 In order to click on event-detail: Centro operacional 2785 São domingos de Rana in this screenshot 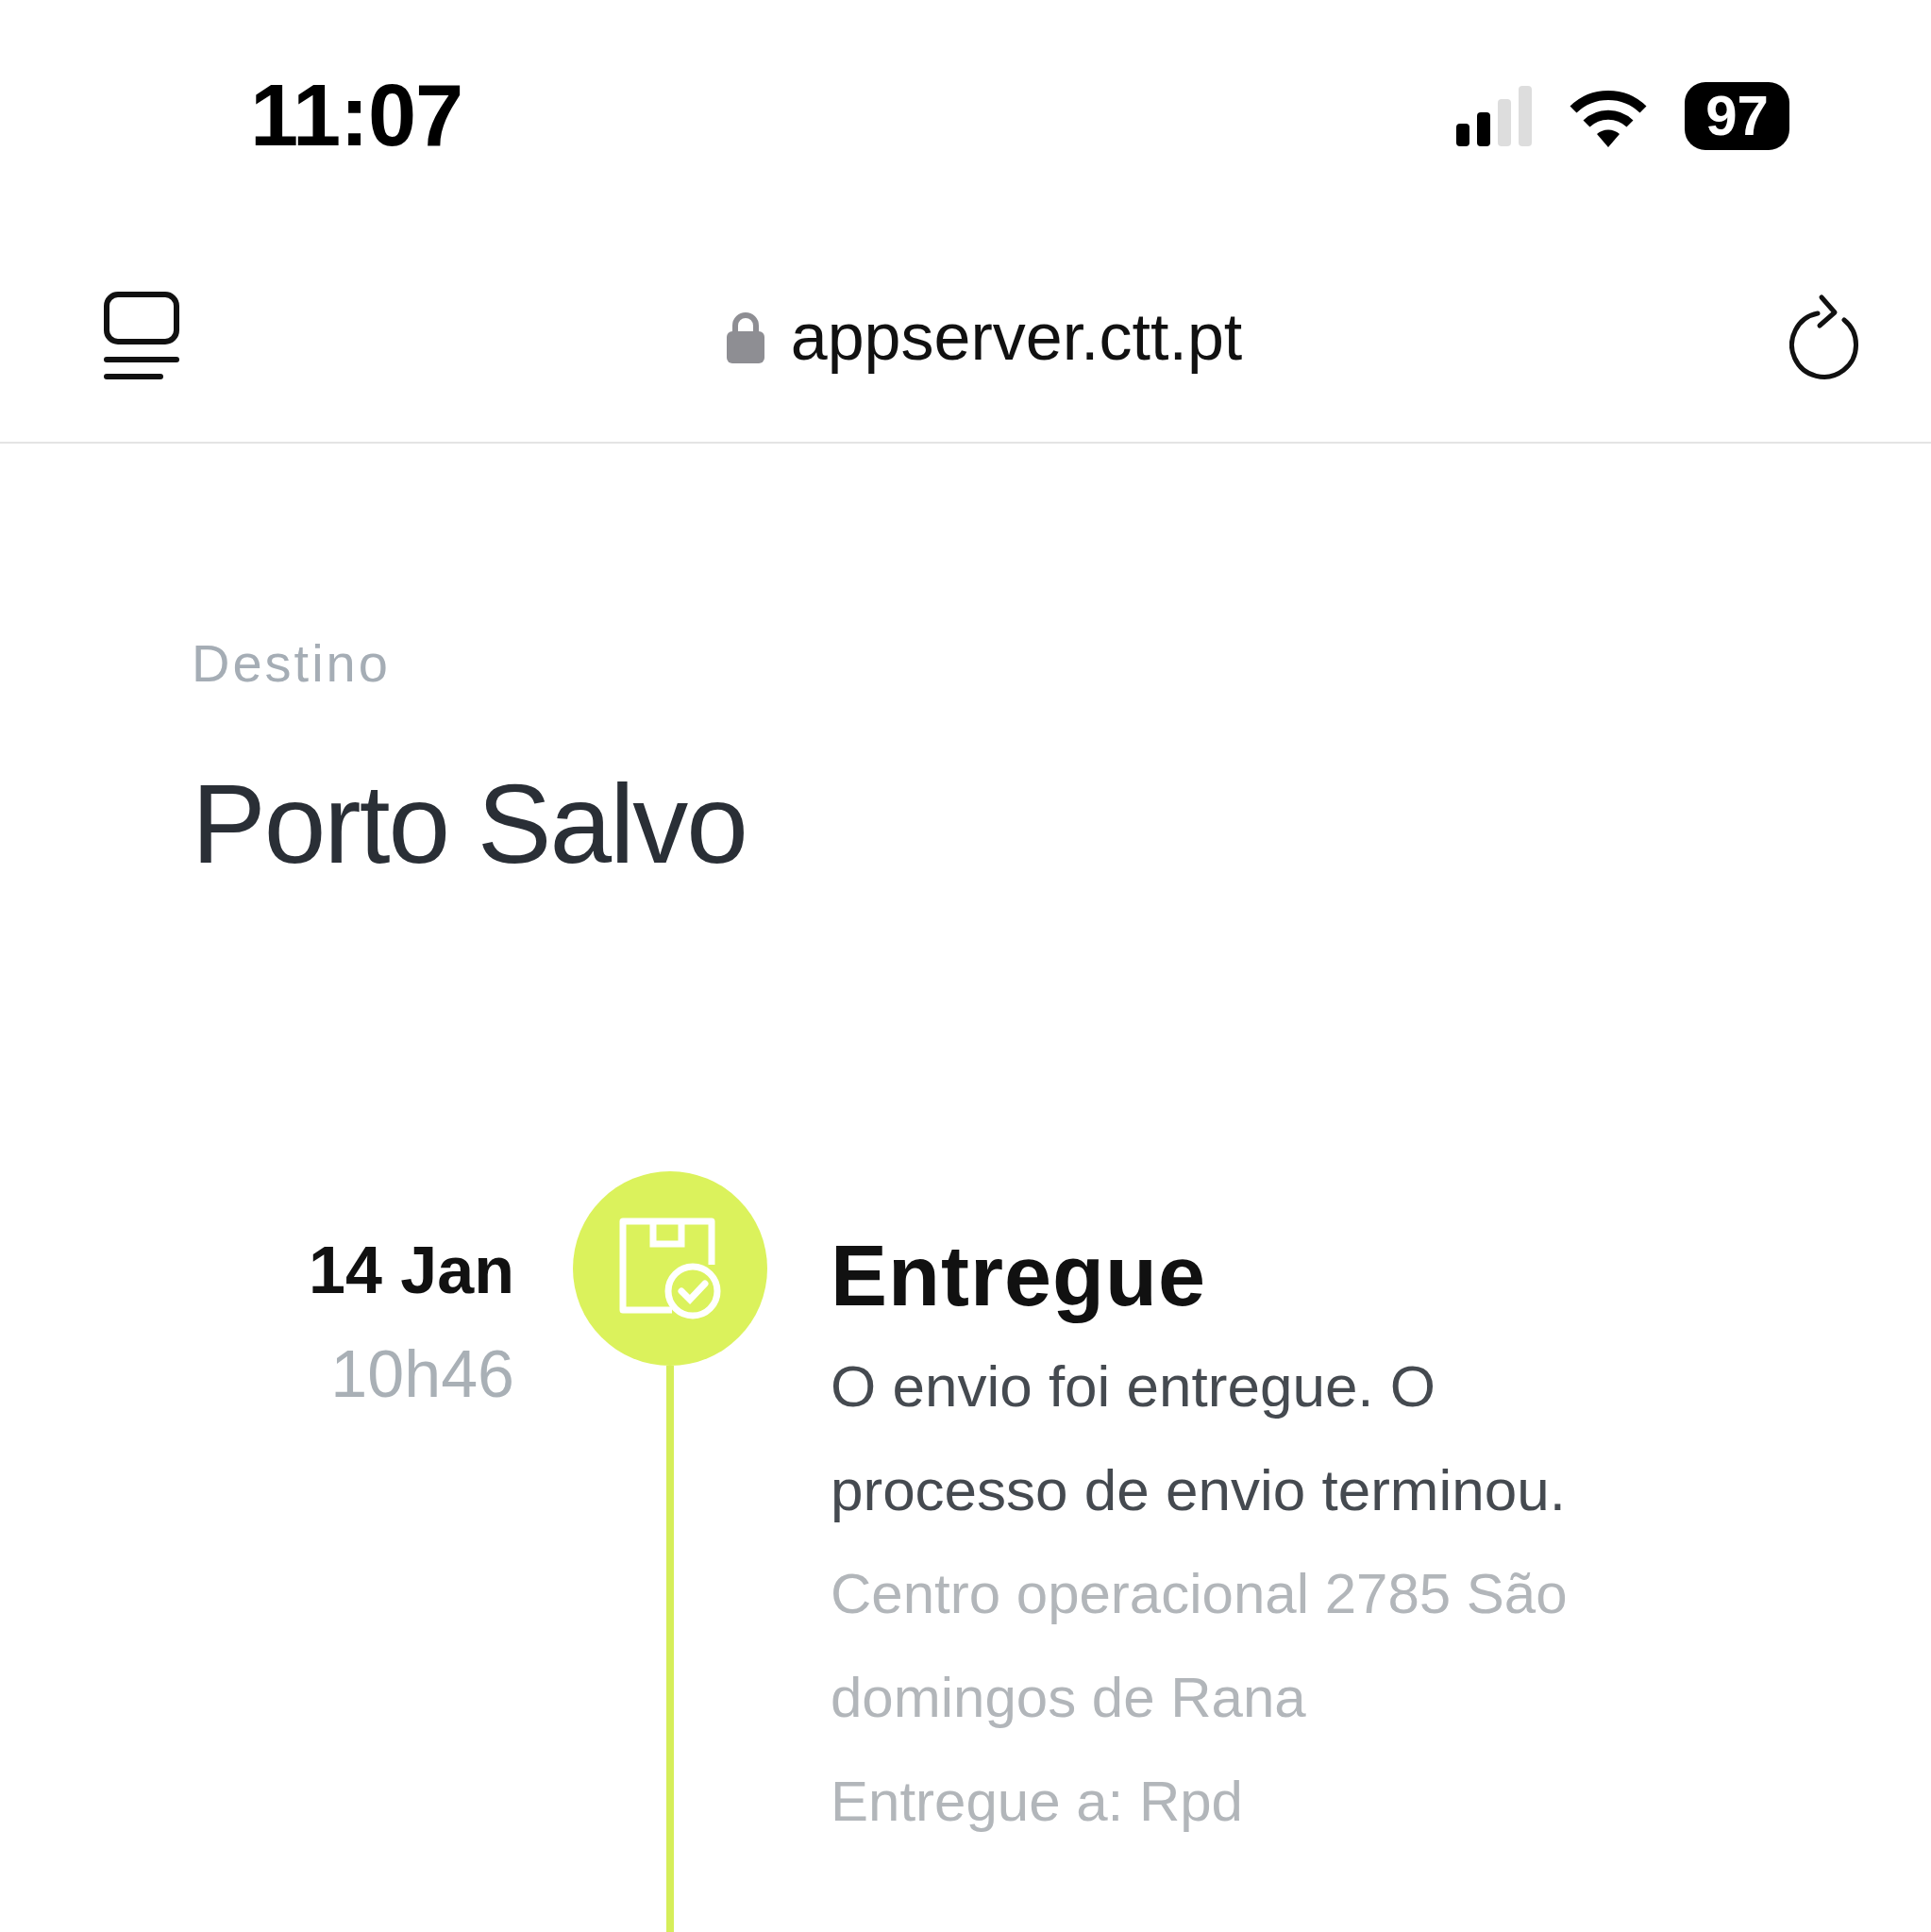, I will do `click(1200, 1646)`.